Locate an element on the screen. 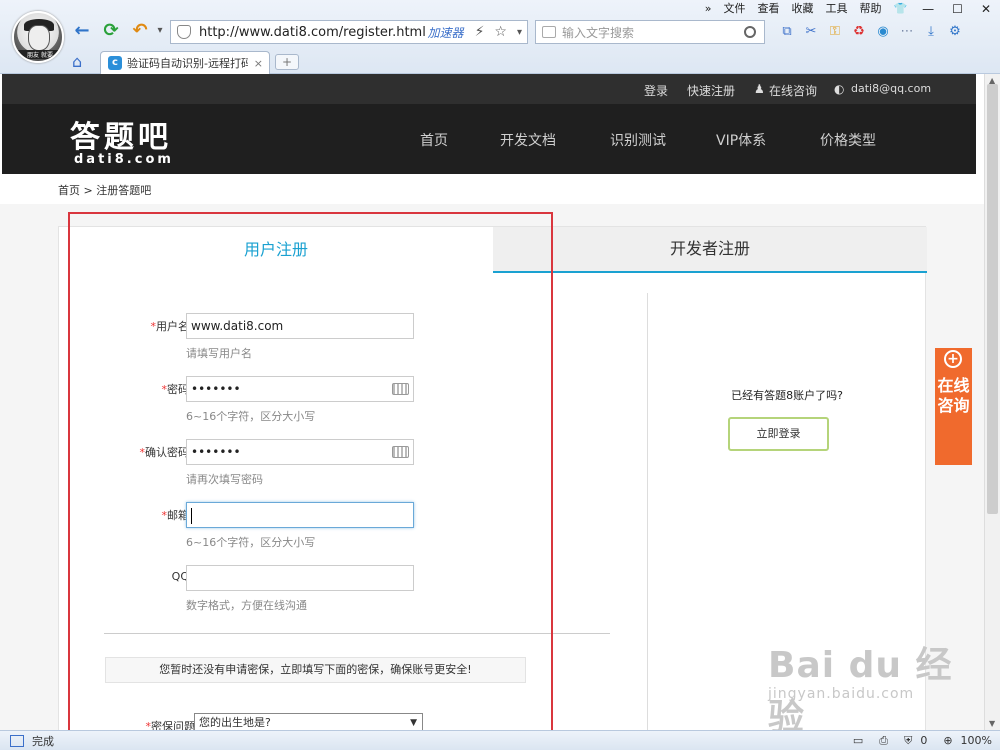 This screenshot has width=1000, height=750. back-icon: ← is located at coordinates (82, 31).